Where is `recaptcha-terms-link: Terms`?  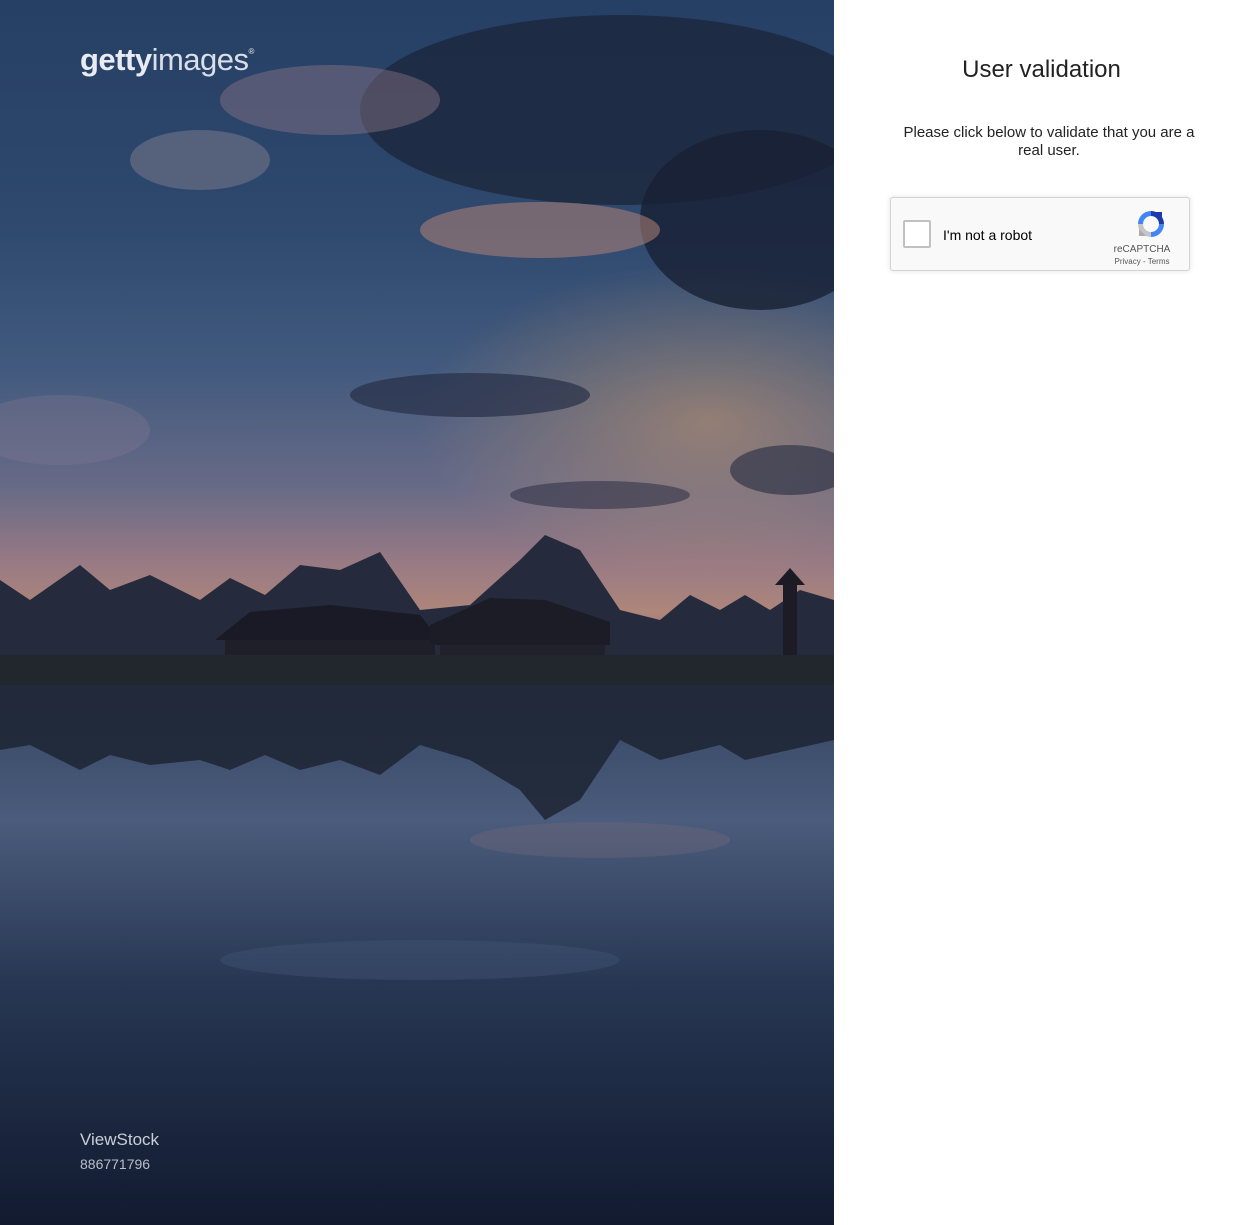
recaptcha-terms-link: Terms is located at coordinates (1159, 261).